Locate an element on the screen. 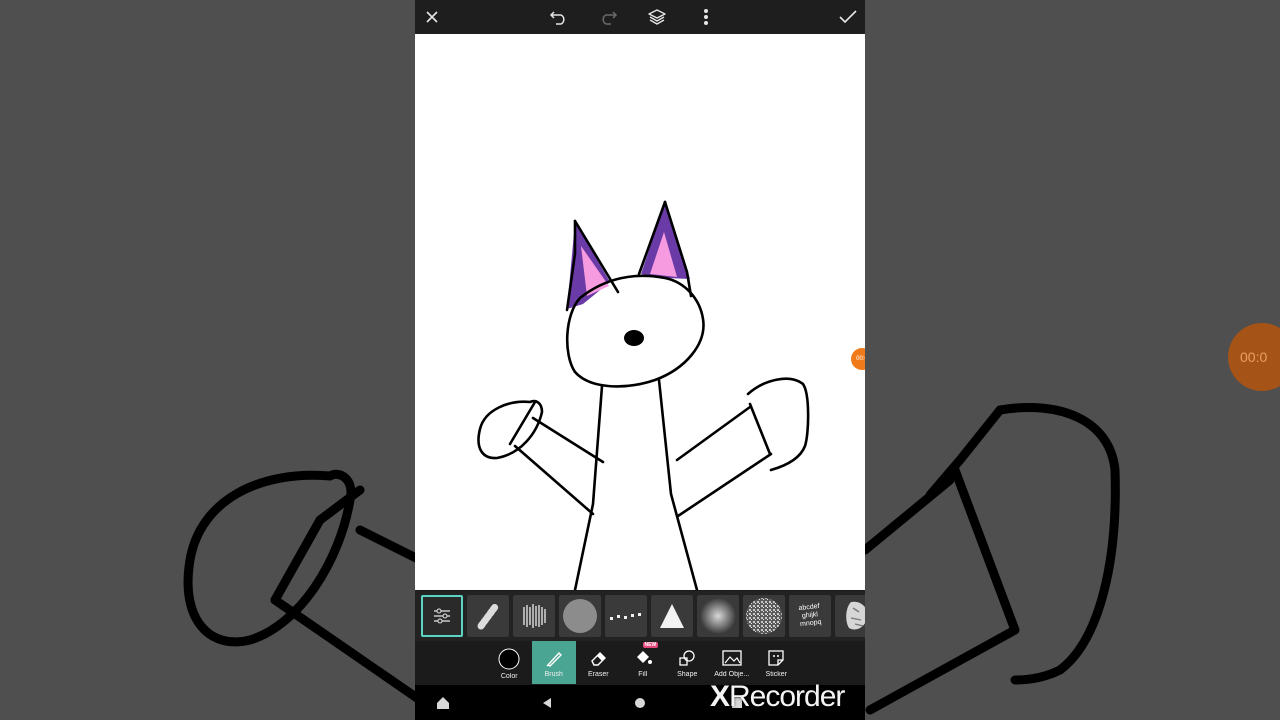  brush-triangle is located at coordinates (672, 616).